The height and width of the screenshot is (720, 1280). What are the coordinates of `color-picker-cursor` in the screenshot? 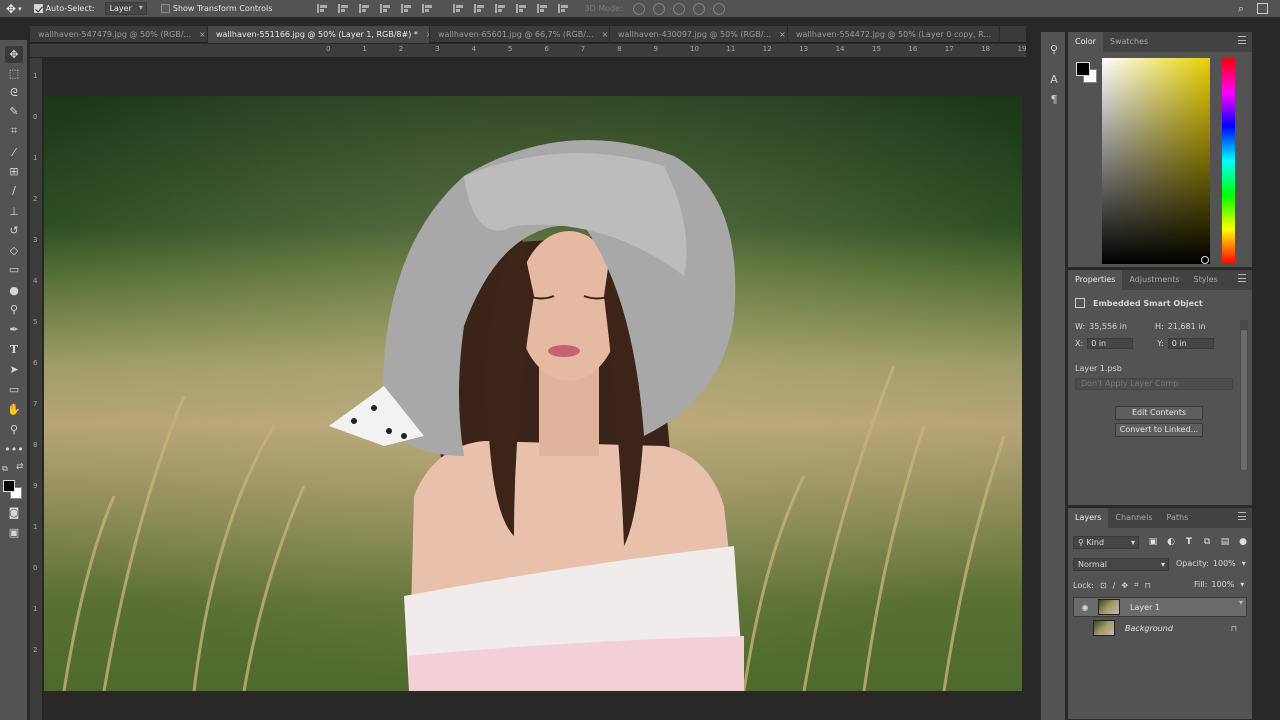 It's located at (1205, 260).